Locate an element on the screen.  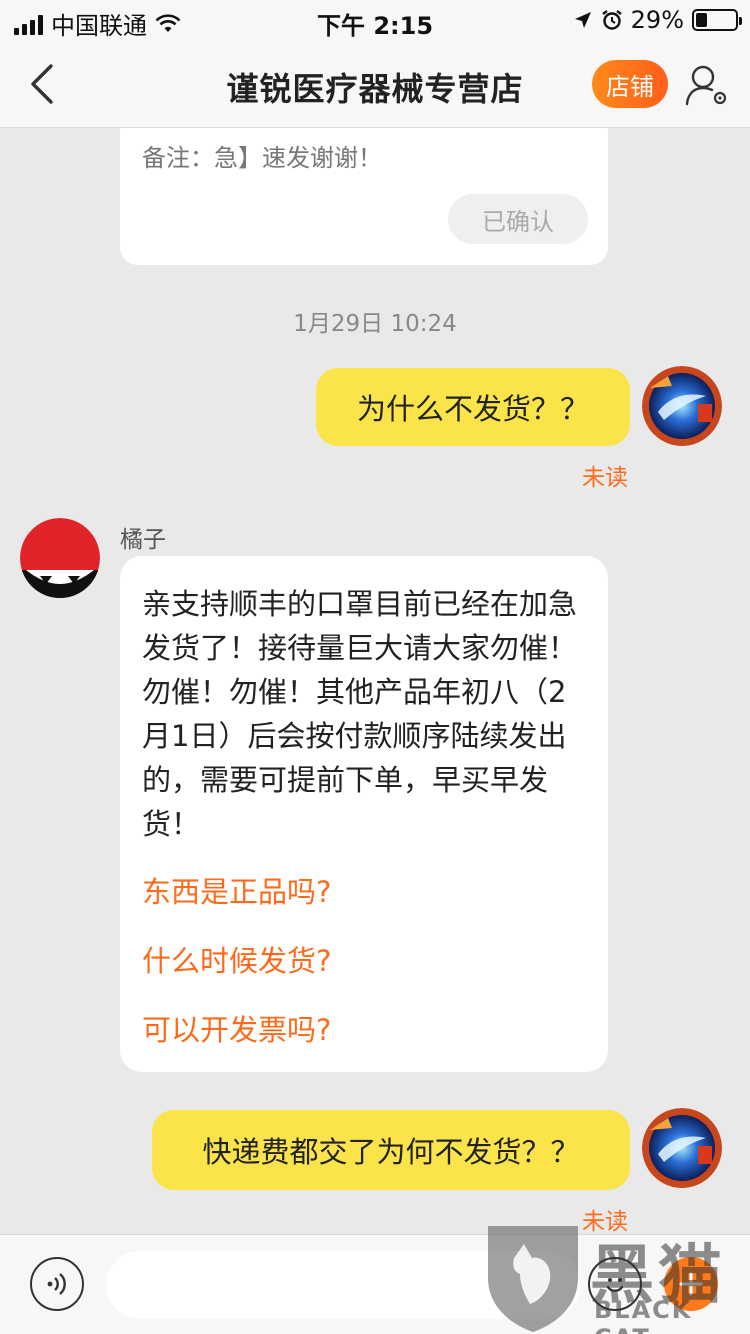
tmall-logo is located at coordinates (60, 558).